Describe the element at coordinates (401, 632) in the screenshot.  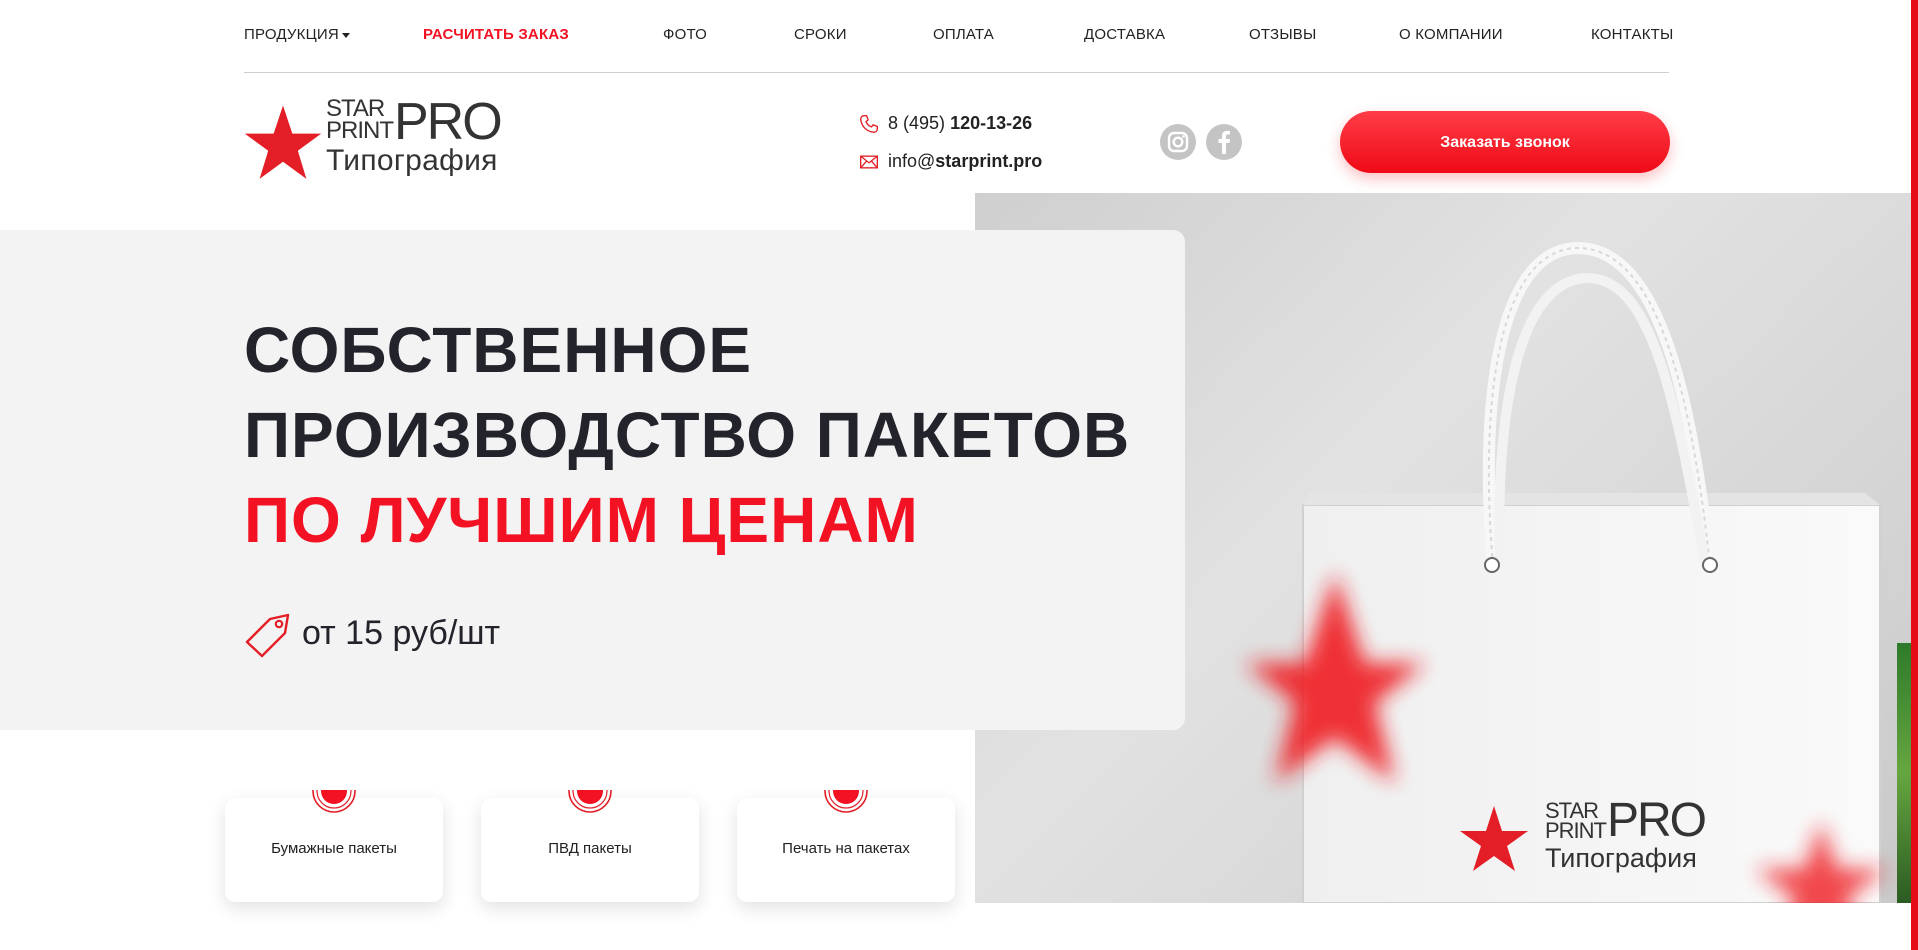
I see `price-text: от 15 руб/шт` at that location.